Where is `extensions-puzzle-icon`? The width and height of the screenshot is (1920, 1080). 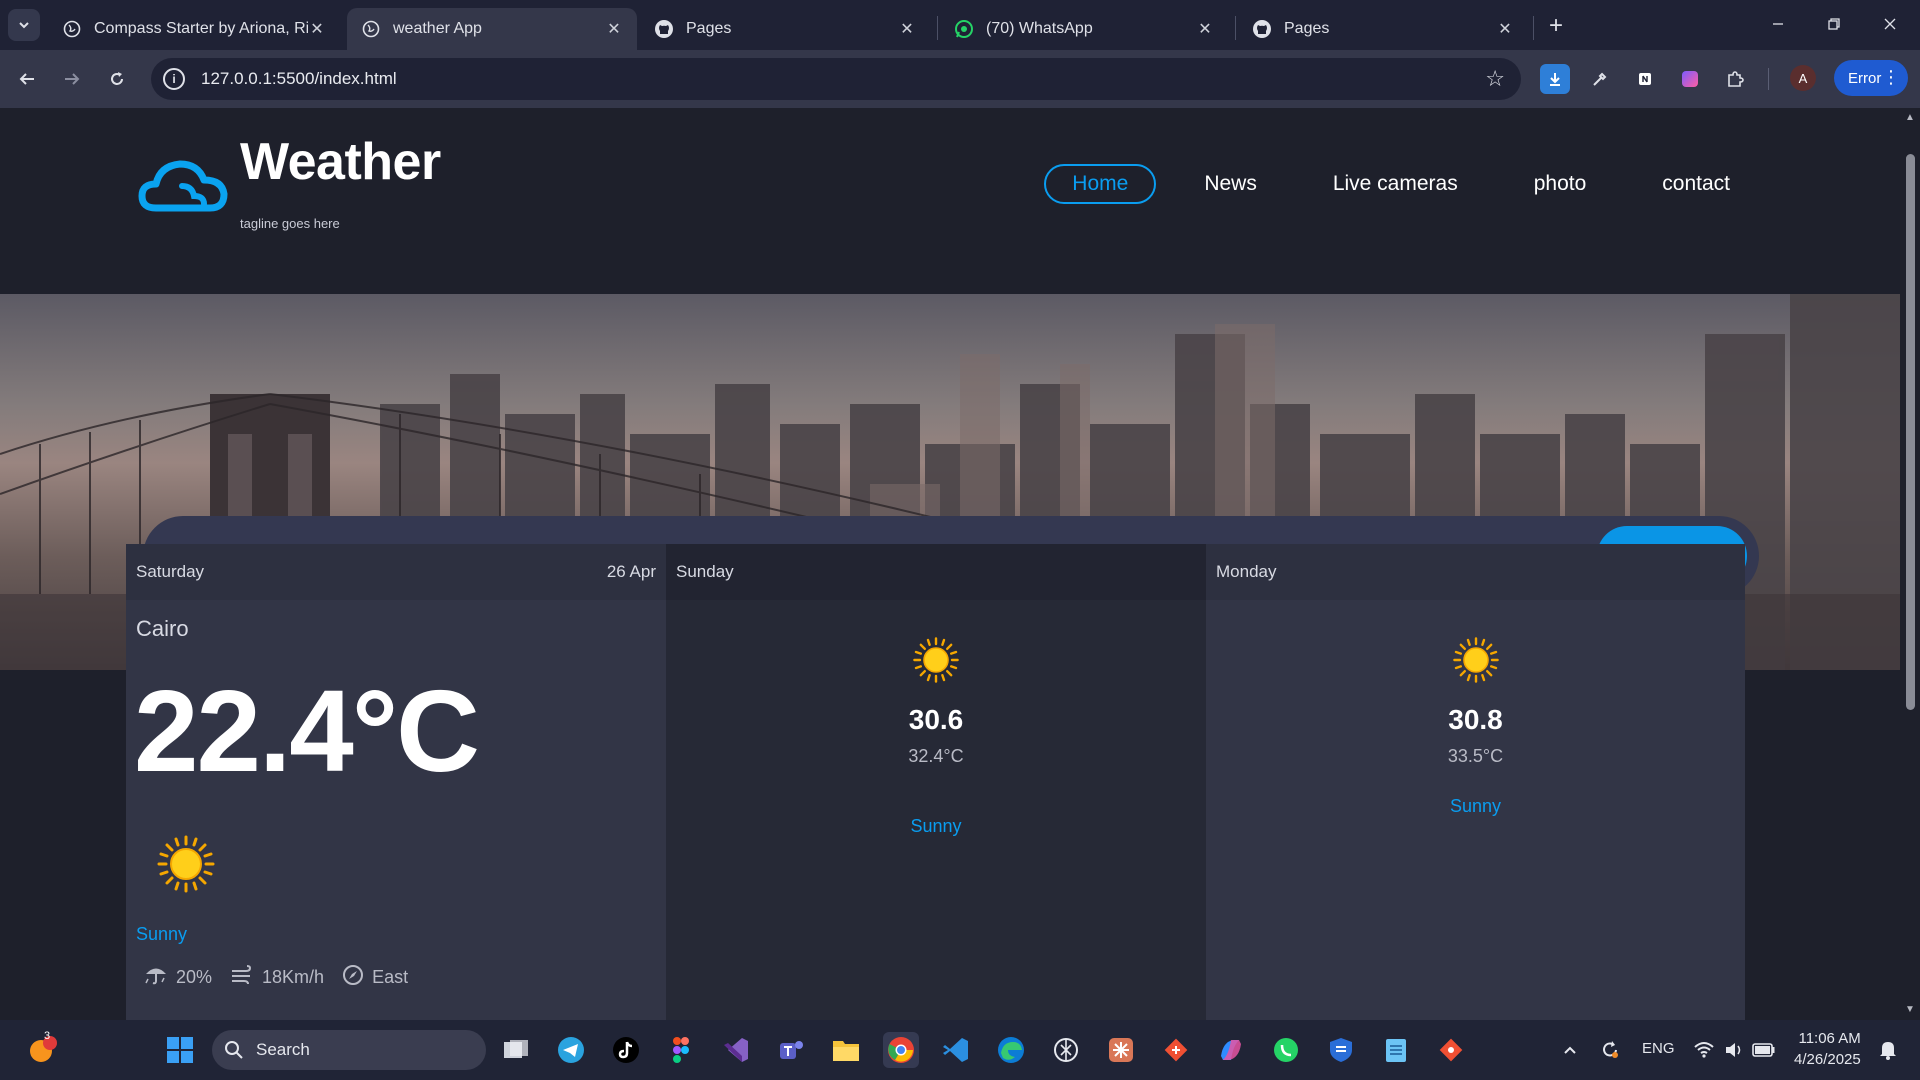
extensions-puzzle-icon is located at coordinates (1735, 79).